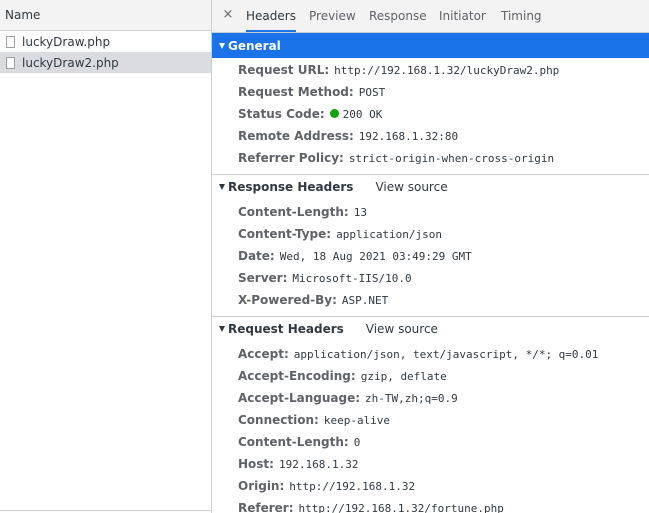  Describe the element at coordinates (521, 16) in the screenshot. I see `tab-timing: Timing` at that location.